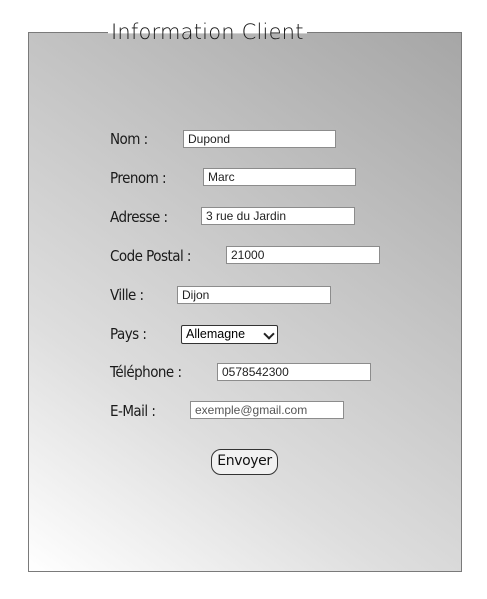  I want to click on code-postal-input: 21000, so click(303, 255).